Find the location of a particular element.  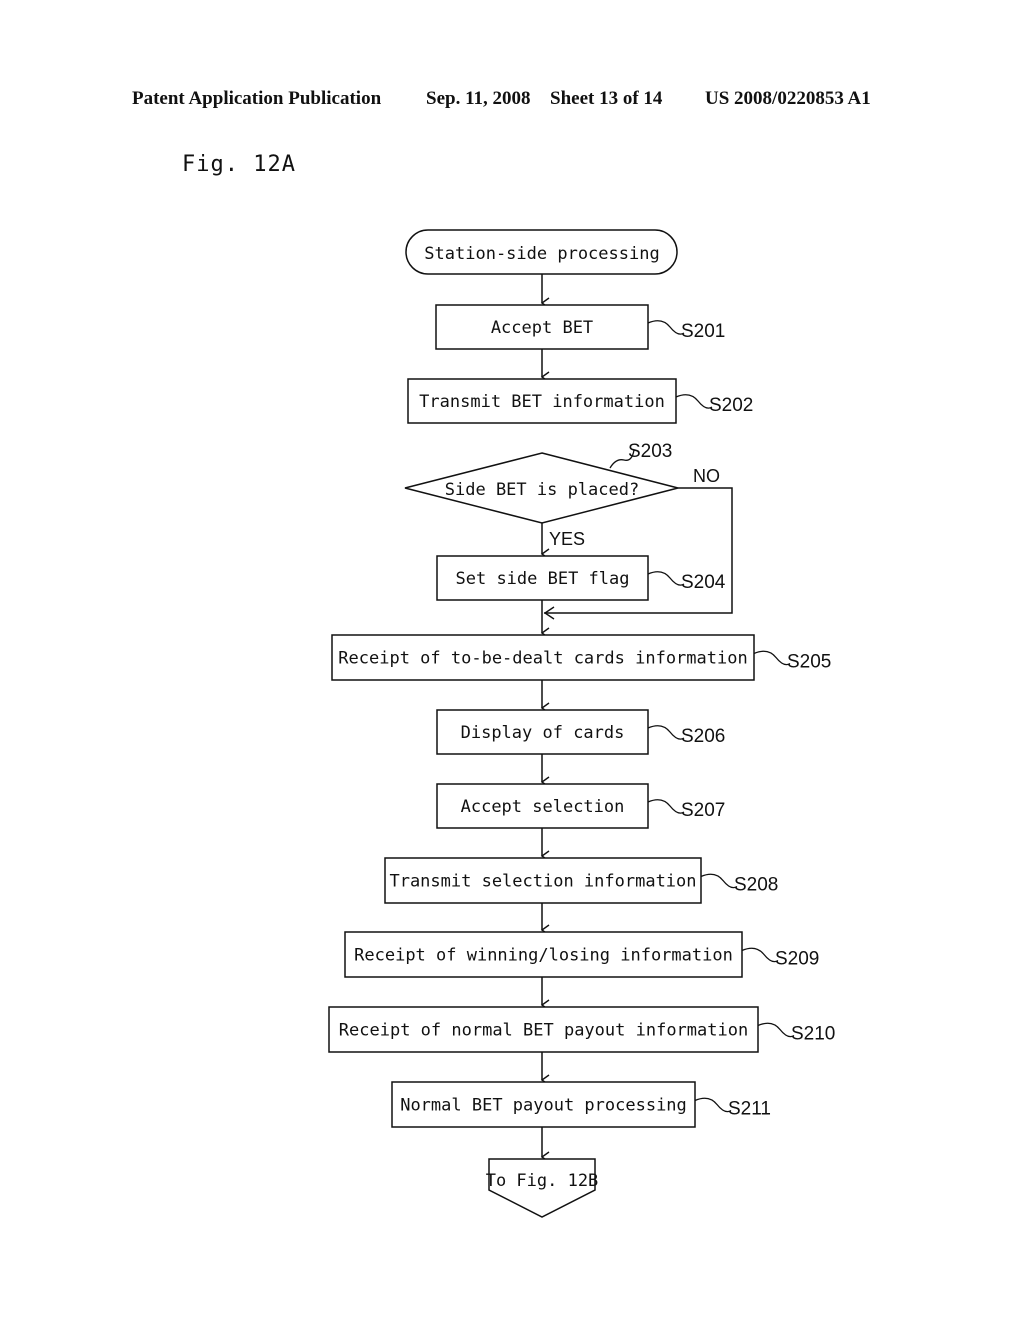

process-label-s207: Accept selection is located at coordinates (543, 807).